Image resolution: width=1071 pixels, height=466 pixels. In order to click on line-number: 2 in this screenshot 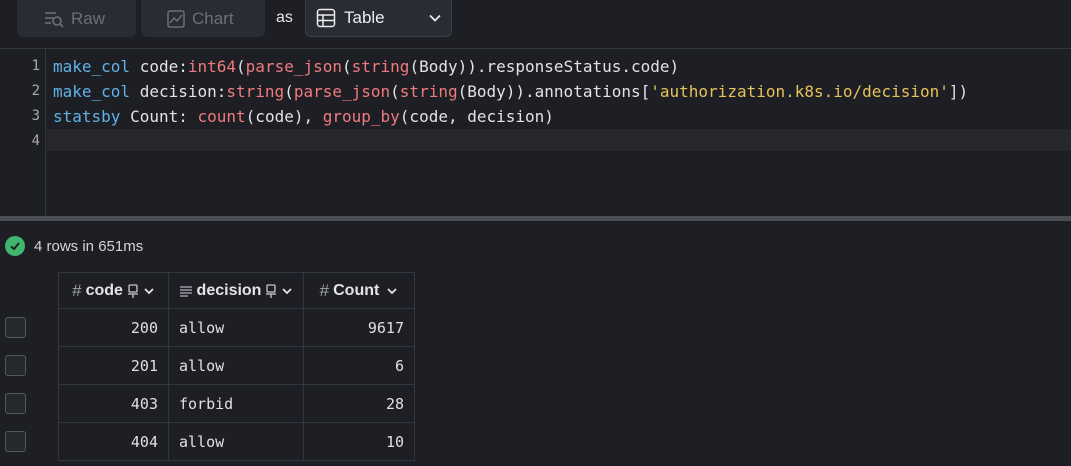, I will do `click(35, 91)`.